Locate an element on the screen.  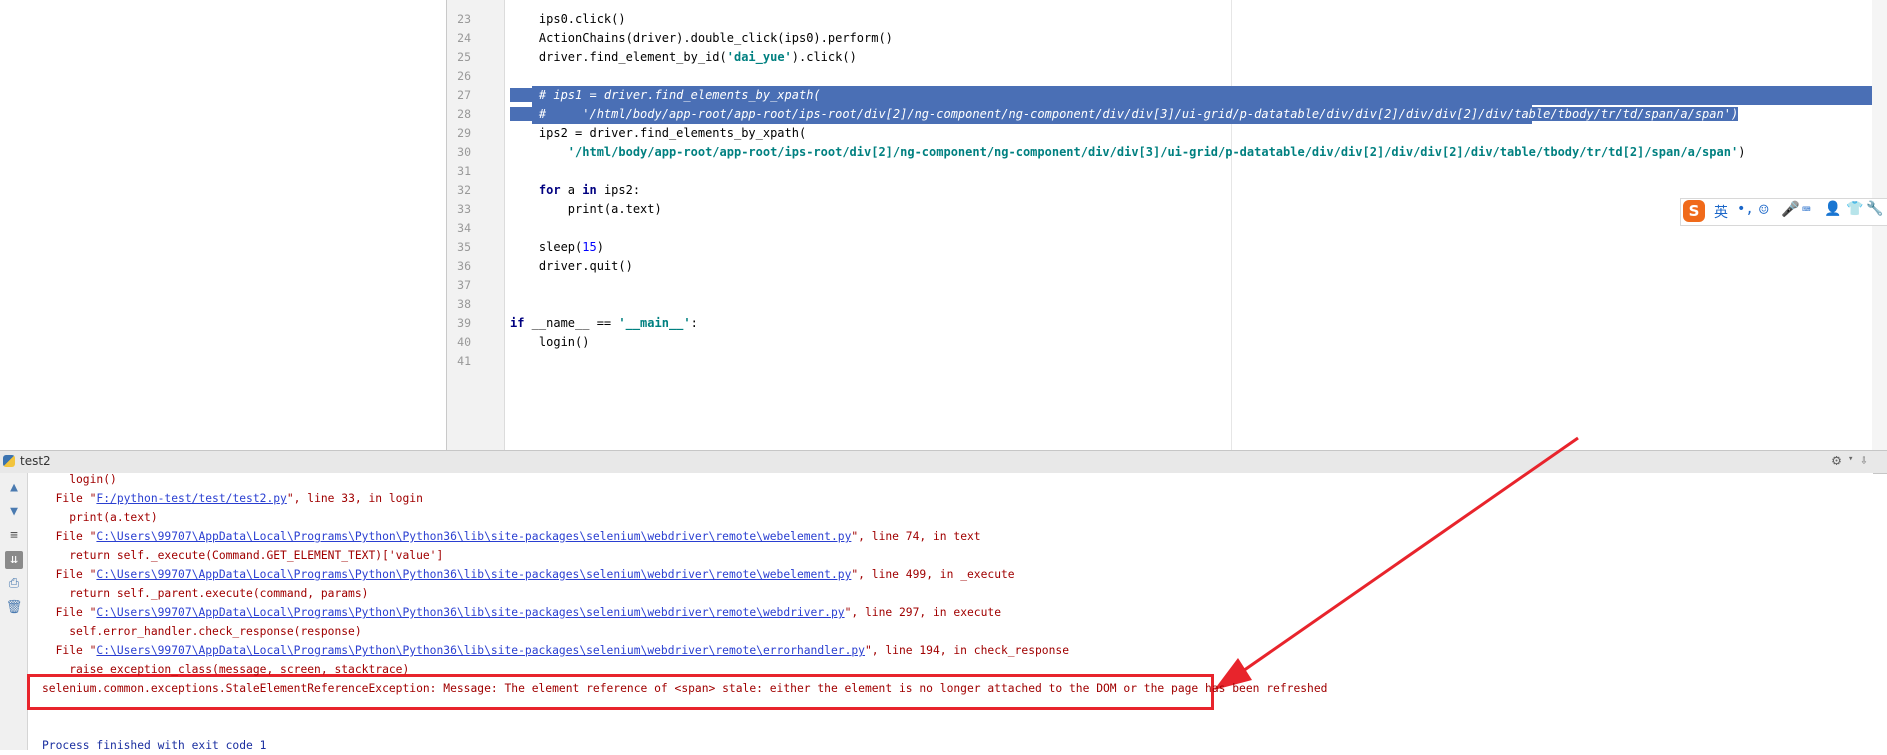
run-tool-sidebar: ▲ ▼ ≡ ⇊ ⎙ 🗑 is located at coordinates (14, 611).